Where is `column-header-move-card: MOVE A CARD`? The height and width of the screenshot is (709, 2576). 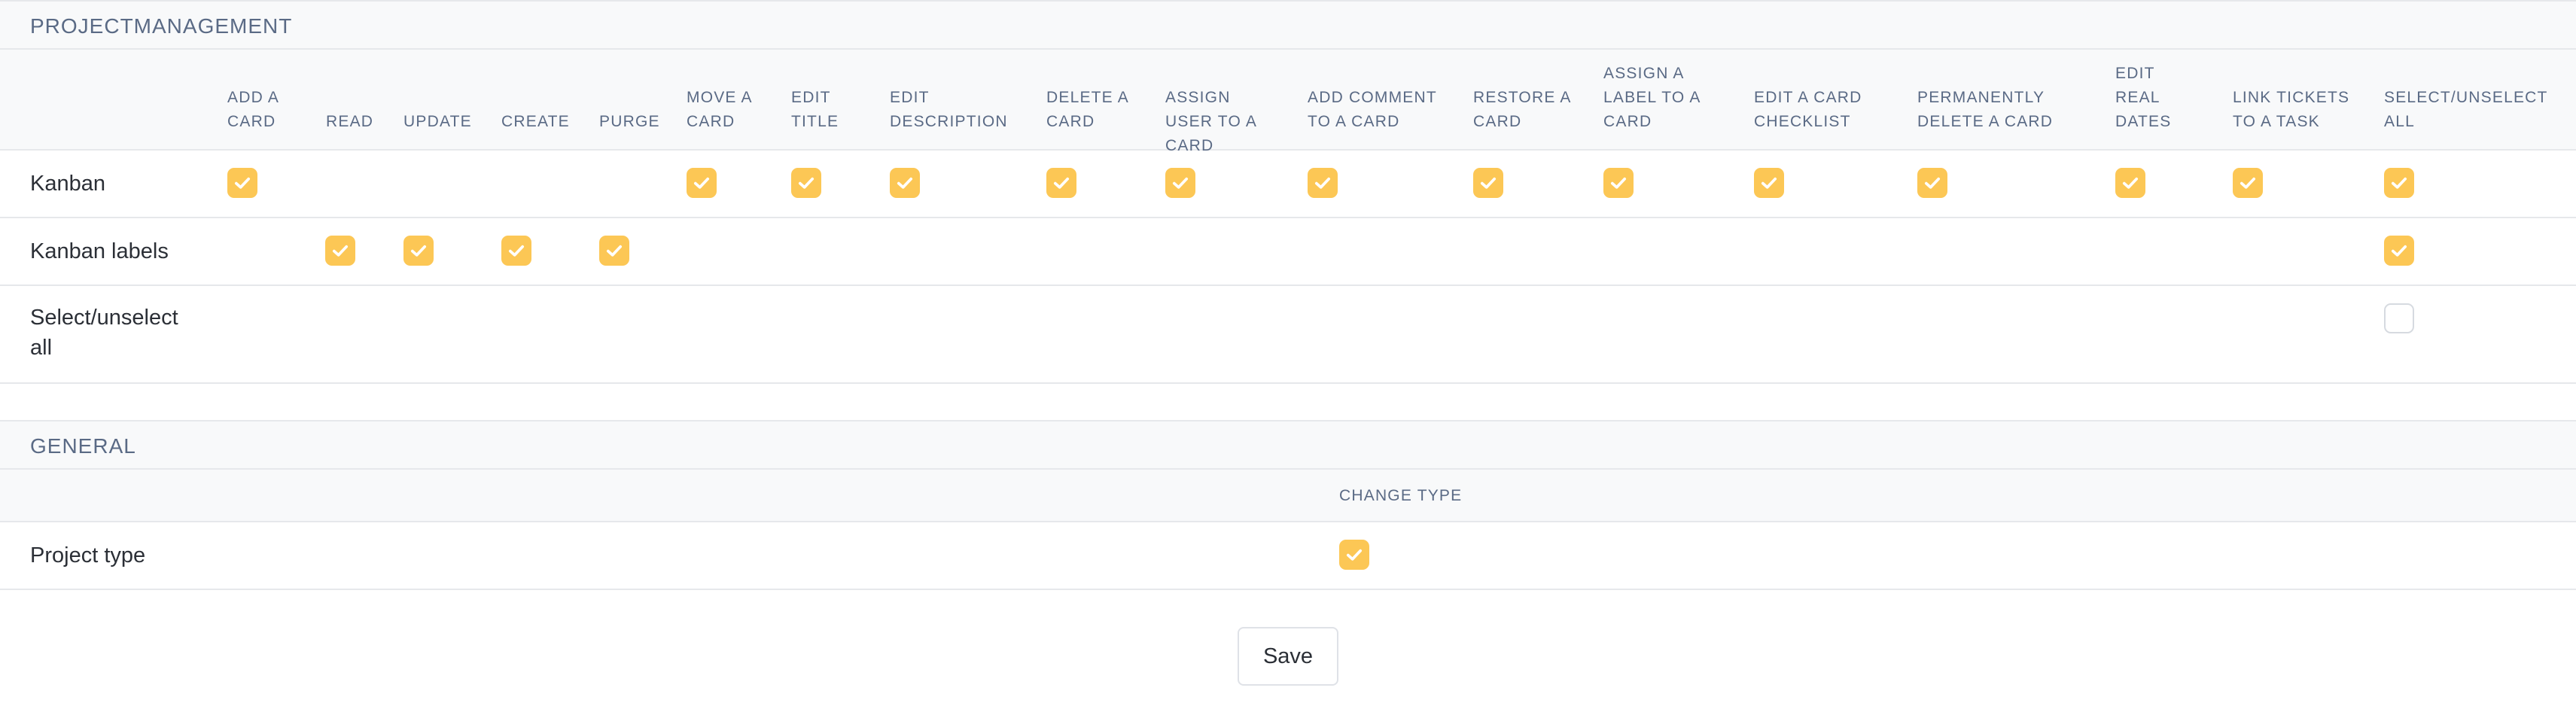
column-header-move-card: MOVE A CARD is located at coordinates (720, 109).